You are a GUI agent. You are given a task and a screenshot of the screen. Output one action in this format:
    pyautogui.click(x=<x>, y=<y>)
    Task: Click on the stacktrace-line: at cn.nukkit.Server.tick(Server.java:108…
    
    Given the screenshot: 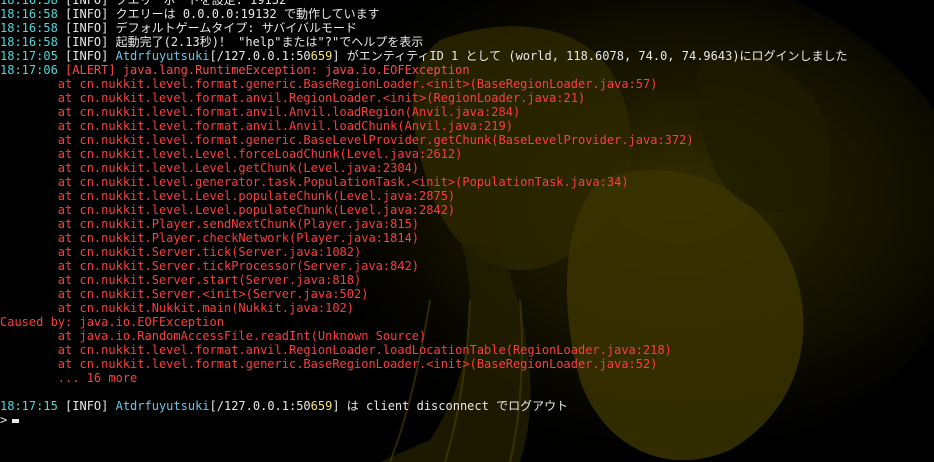 What is the action you would take?
    pyautogui.click(x=181, y=252)
    